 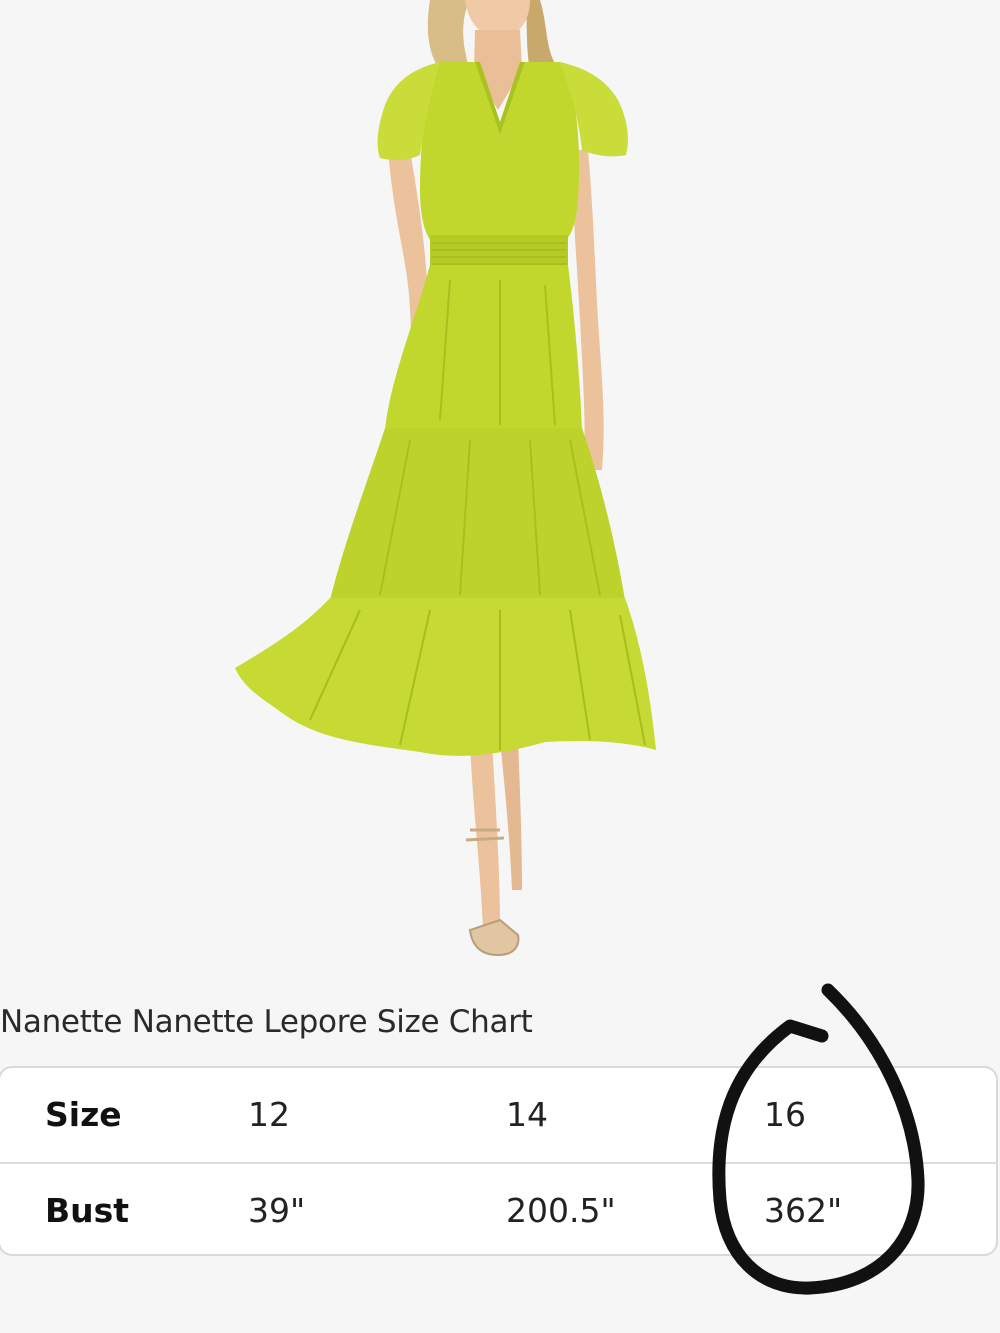 I want to click on bust-row: Bust 39" 200.5" 362", so click(x=498, y=1208).